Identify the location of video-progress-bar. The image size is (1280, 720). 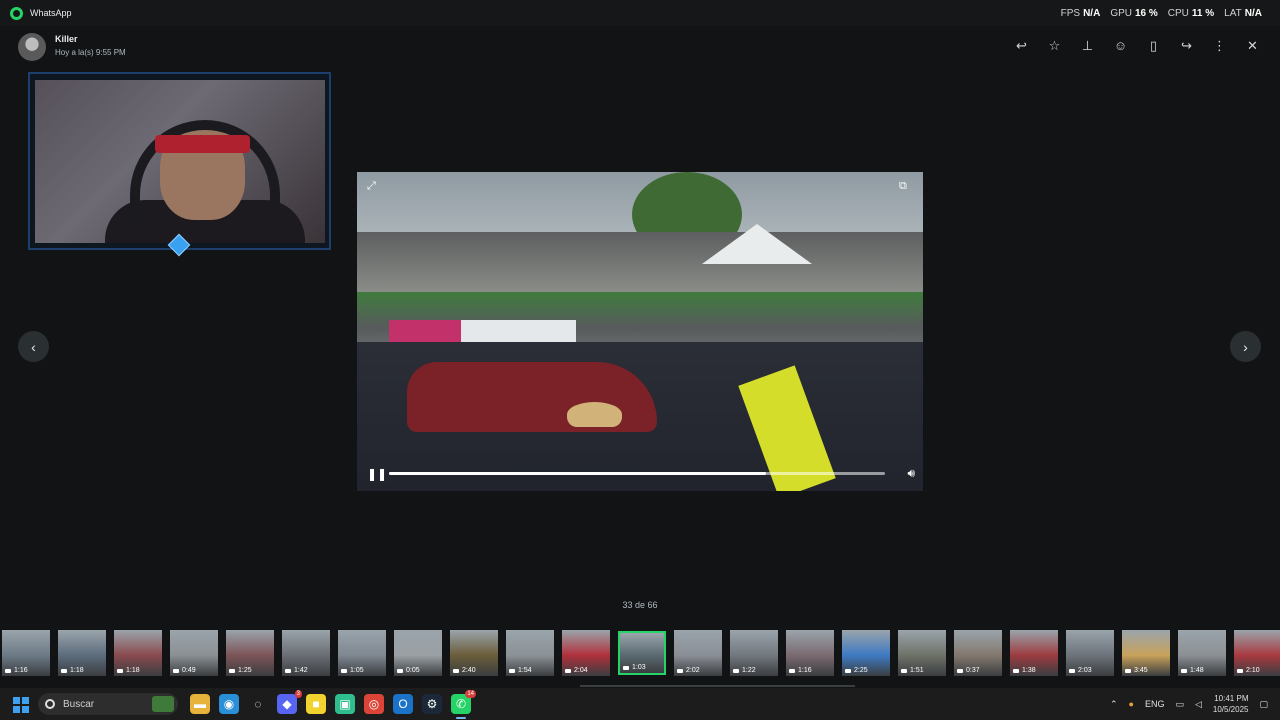
(637, 473).